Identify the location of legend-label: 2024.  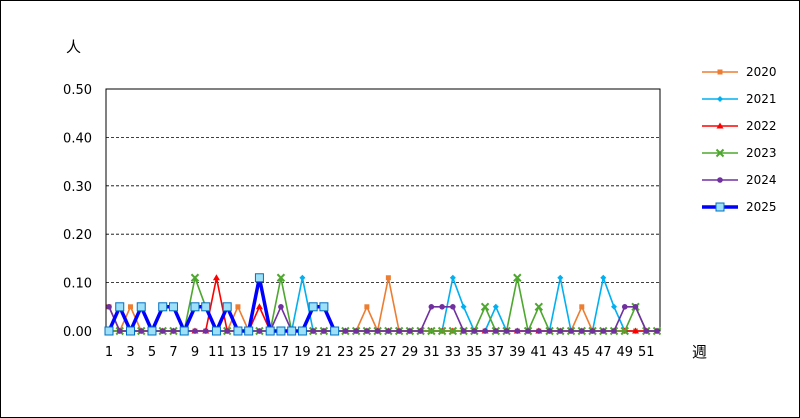
(761, 180).